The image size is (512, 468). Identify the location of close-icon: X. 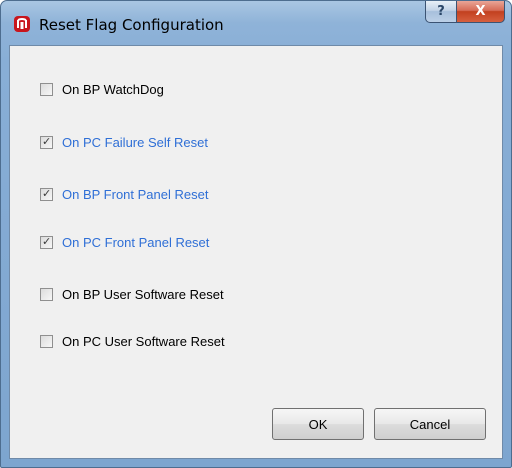
(480, 11).